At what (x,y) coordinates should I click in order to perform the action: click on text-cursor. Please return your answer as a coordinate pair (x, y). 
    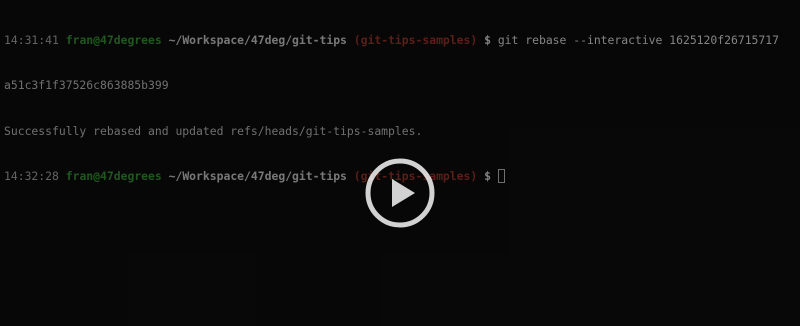
    Looking at the image, I should click on (501, 175).